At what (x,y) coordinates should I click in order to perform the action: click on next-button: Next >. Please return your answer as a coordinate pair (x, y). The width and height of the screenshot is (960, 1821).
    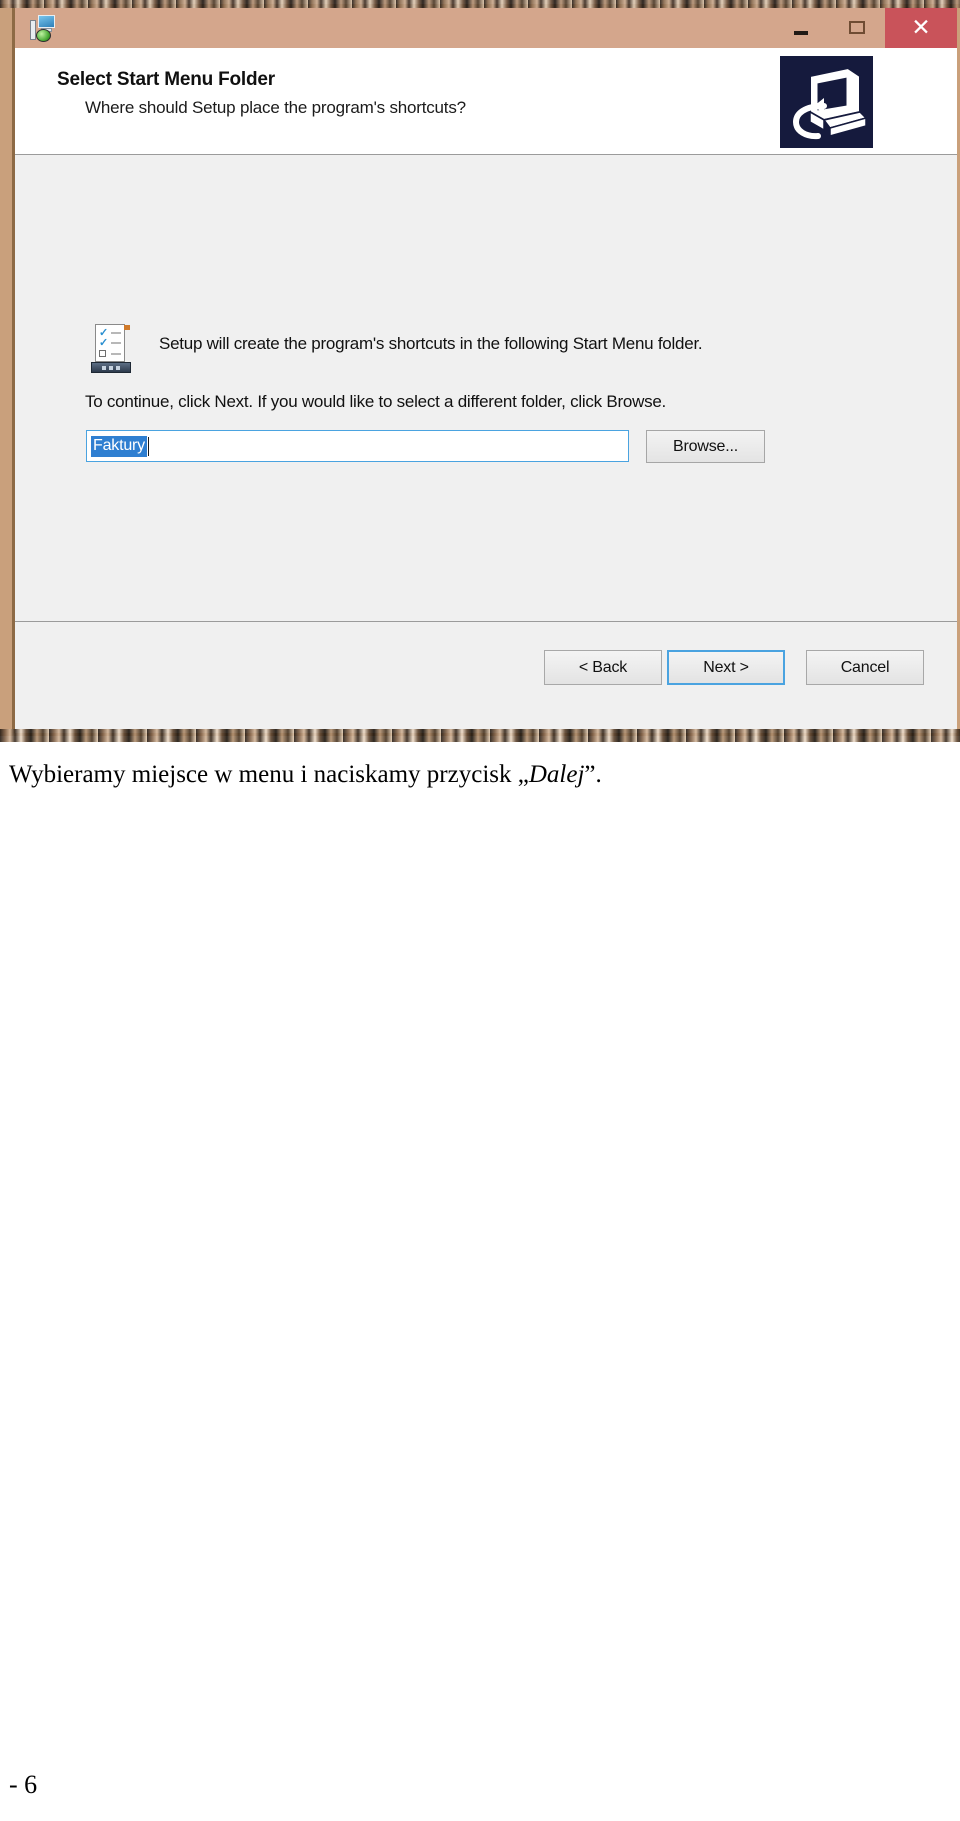
    Looking at the image, I should click on (726, 667).